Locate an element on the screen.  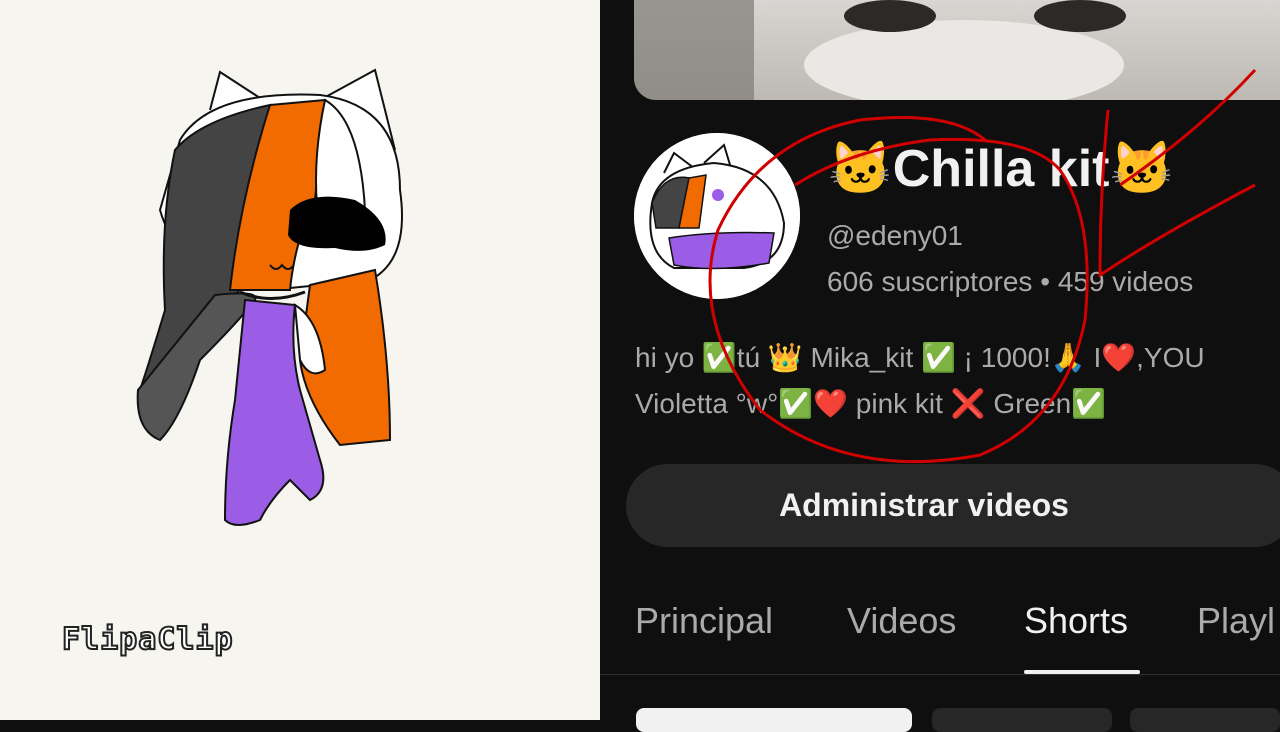
tab-shorts: Shorts is located at coordinates (1076, 621).